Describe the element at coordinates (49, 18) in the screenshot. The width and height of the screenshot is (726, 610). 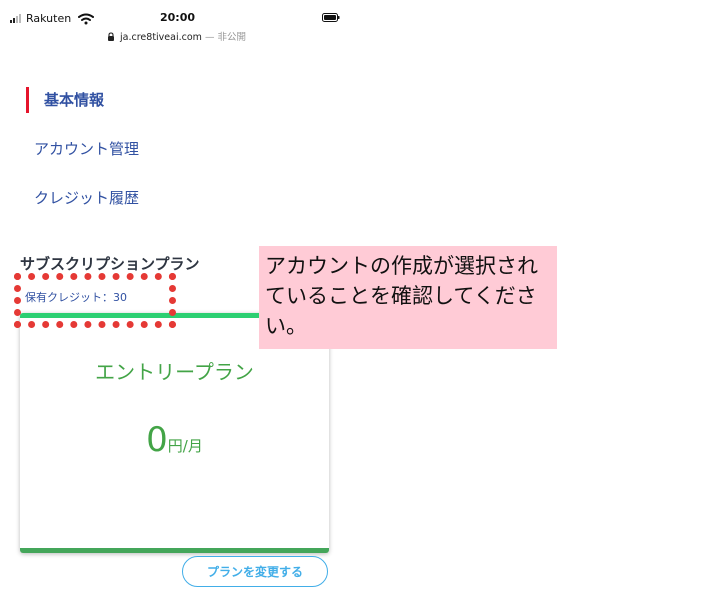
I see `carrier-name: Rakuten` at that location.